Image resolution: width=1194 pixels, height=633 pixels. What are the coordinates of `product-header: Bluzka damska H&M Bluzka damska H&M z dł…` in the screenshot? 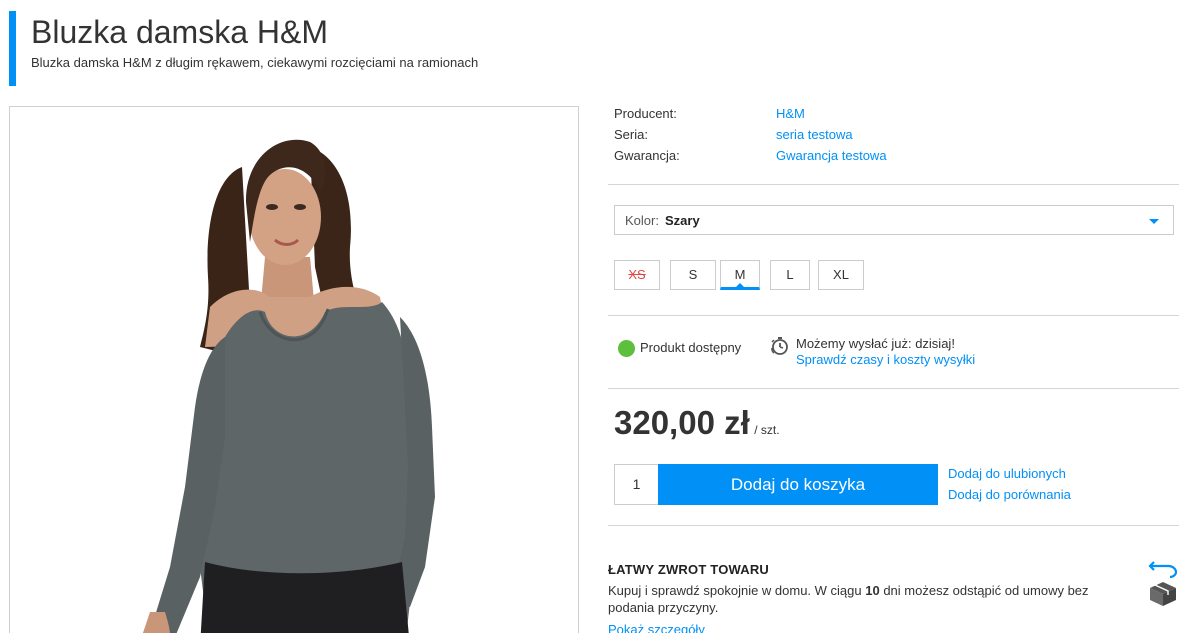 It's located at (594, 48).